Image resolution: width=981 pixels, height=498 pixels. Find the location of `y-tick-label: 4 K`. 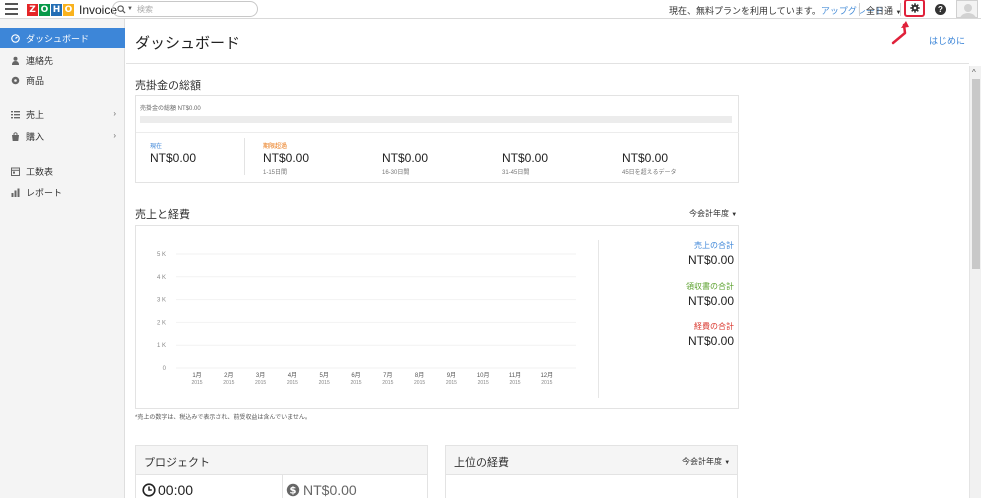

y-tick-label: 4 K is located at coordinates (161, 278).